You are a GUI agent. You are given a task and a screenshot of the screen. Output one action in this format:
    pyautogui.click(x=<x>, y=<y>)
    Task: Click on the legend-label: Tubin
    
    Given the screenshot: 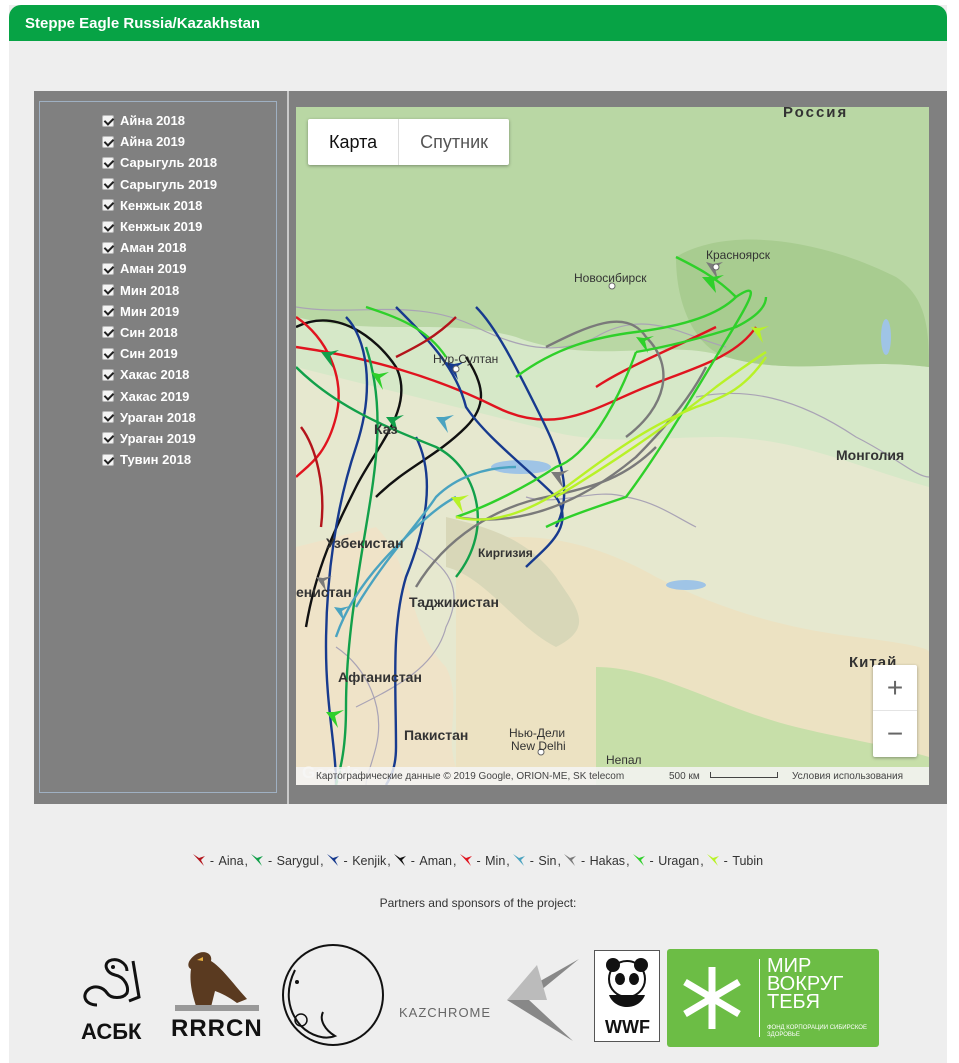 What is the action you would take?
    pyautogui.click(x=748, y=861)
    